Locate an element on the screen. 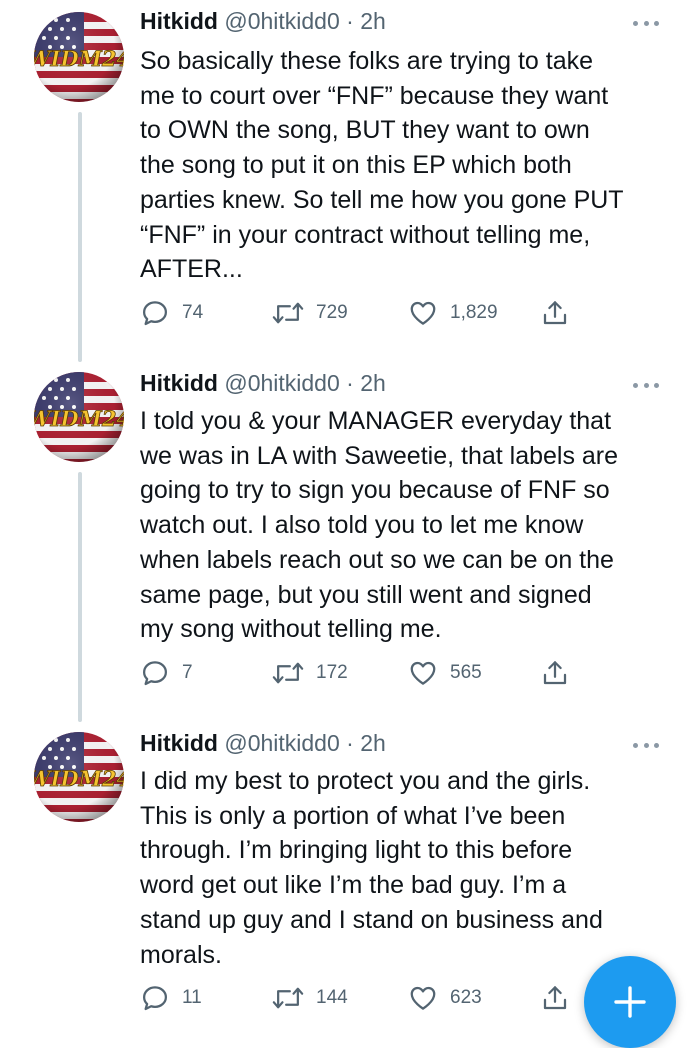 Image resolution: width=695 pixels, height=1048 pixels. reply-count: 7 is located at coordinates (187, 672).